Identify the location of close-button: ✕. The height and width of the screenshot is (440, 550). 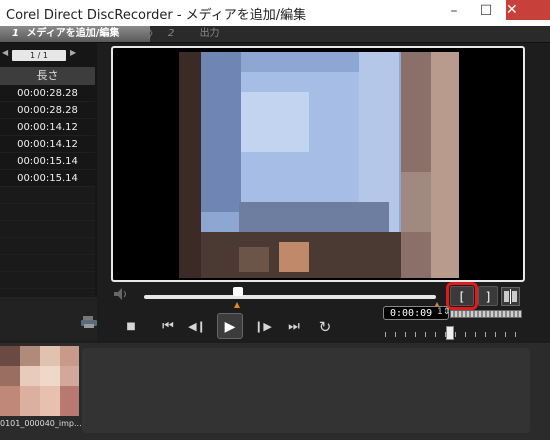
(528, 10).